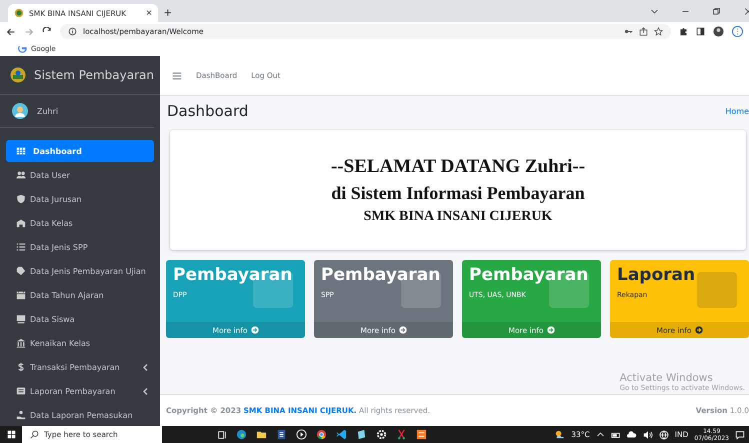  I want to click on sidebar-item: Data Siswa, so click(80, 319).